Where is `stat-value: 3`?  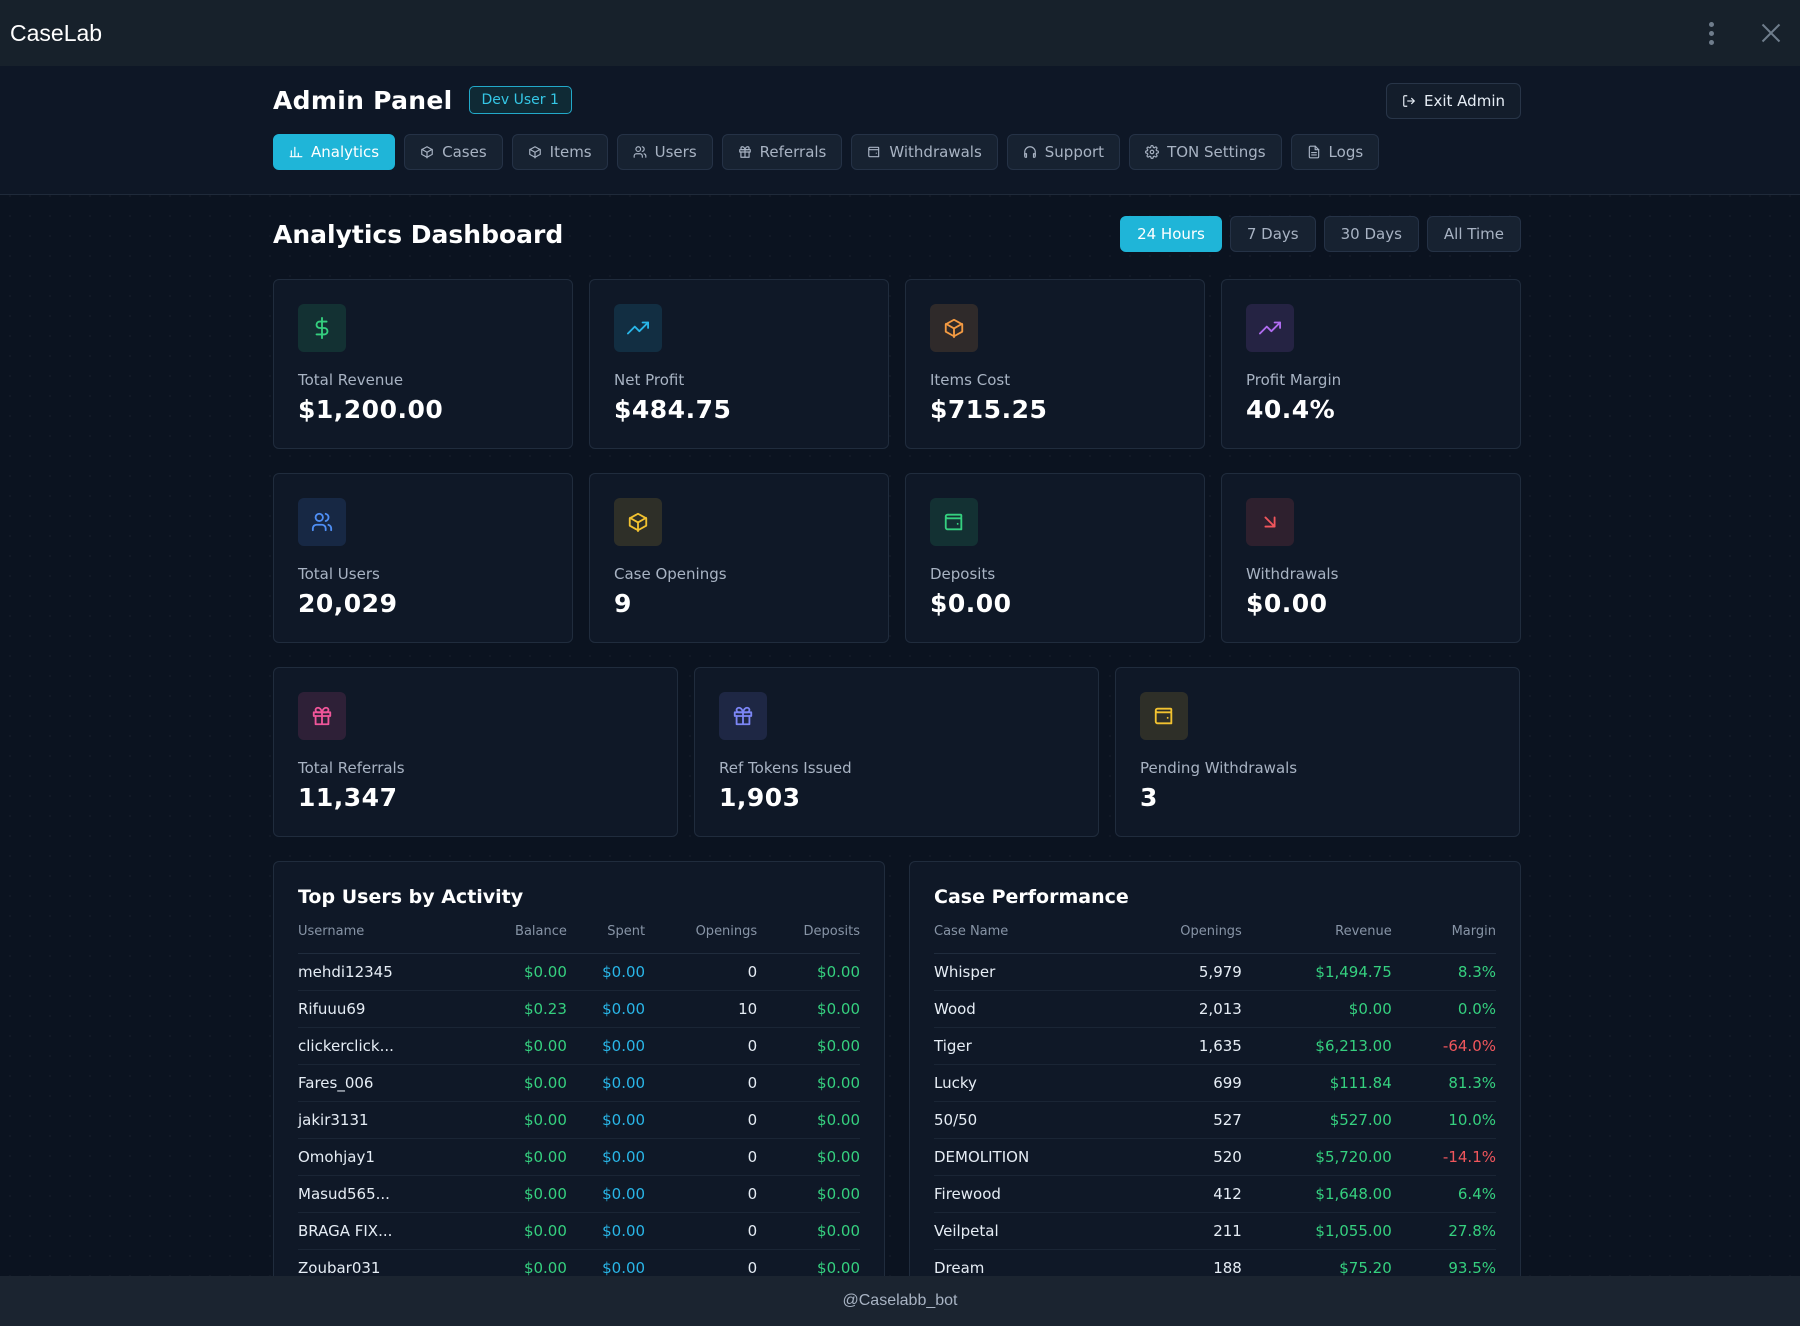 stat-value: 3 is located at coordinates (1149, 797).